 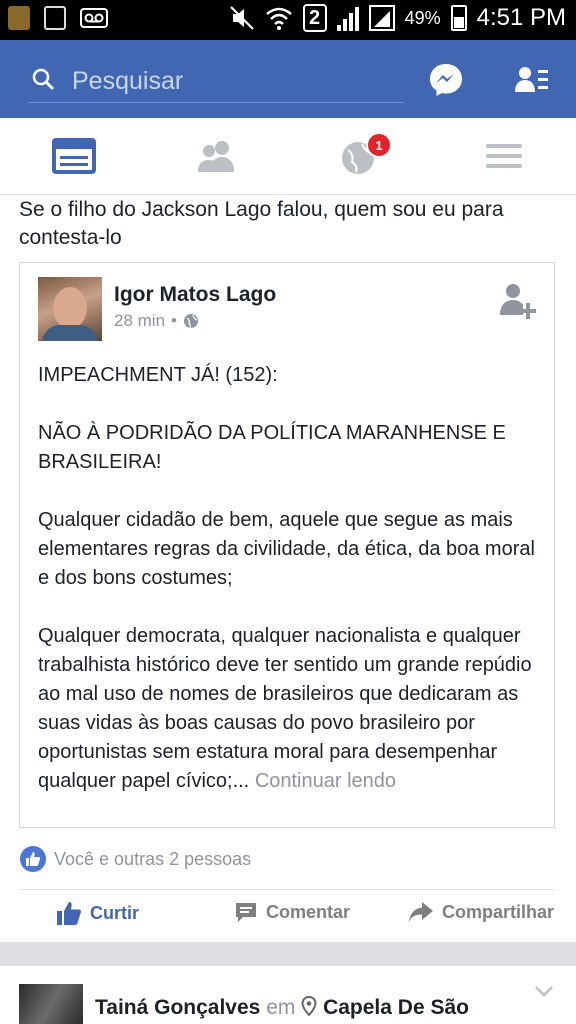 What do you see at coordinates (325, 781) in the screenshot?
I see `continue-reading-link: Continuar lendo` at bounding box center [325, 781].